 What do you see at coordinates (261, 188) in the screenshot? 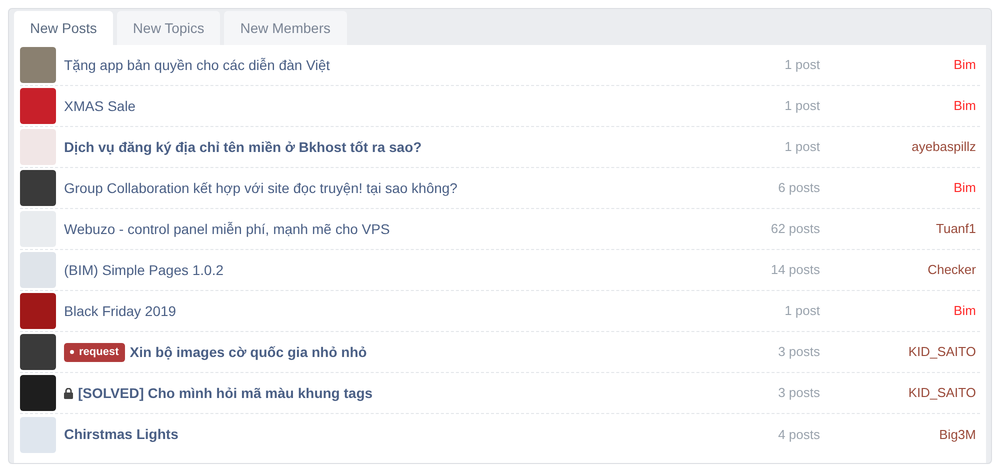
I see `thread-title: Group Collaboration kết hợp với site đọc truyện! tại sao không?` at bounding box center [261, 188].